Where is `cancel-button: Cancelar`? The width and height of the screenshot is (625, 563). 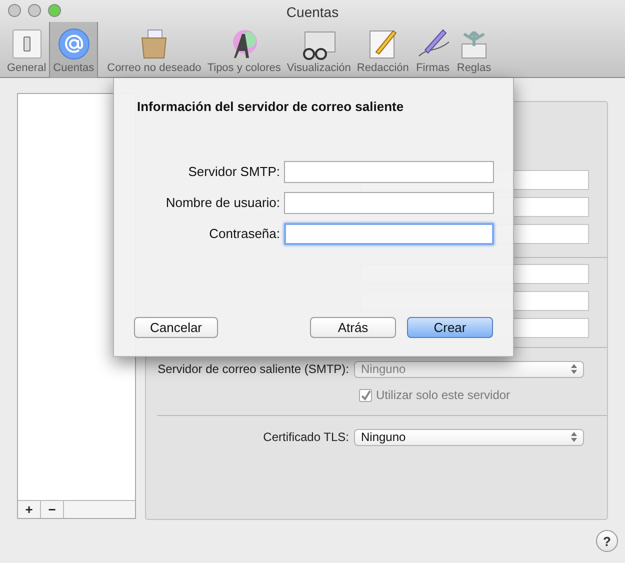
cancel-button: Cancelar is located at coordinates (176, 327).